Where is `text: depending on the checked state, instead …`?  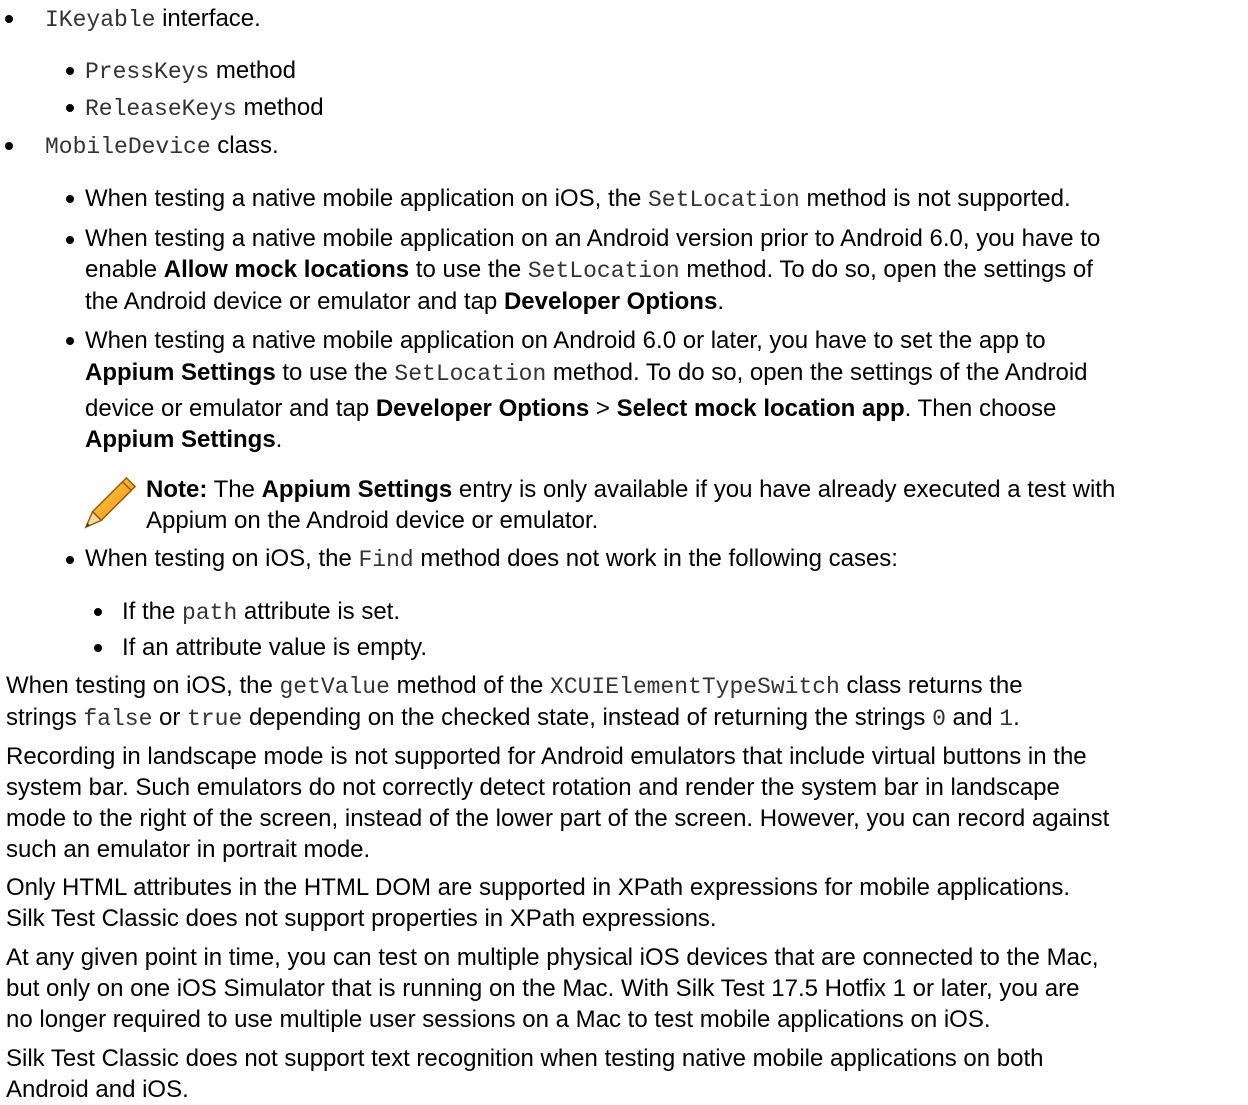
text: depending on the checked state, instead … is located at coordinates (587, 717).